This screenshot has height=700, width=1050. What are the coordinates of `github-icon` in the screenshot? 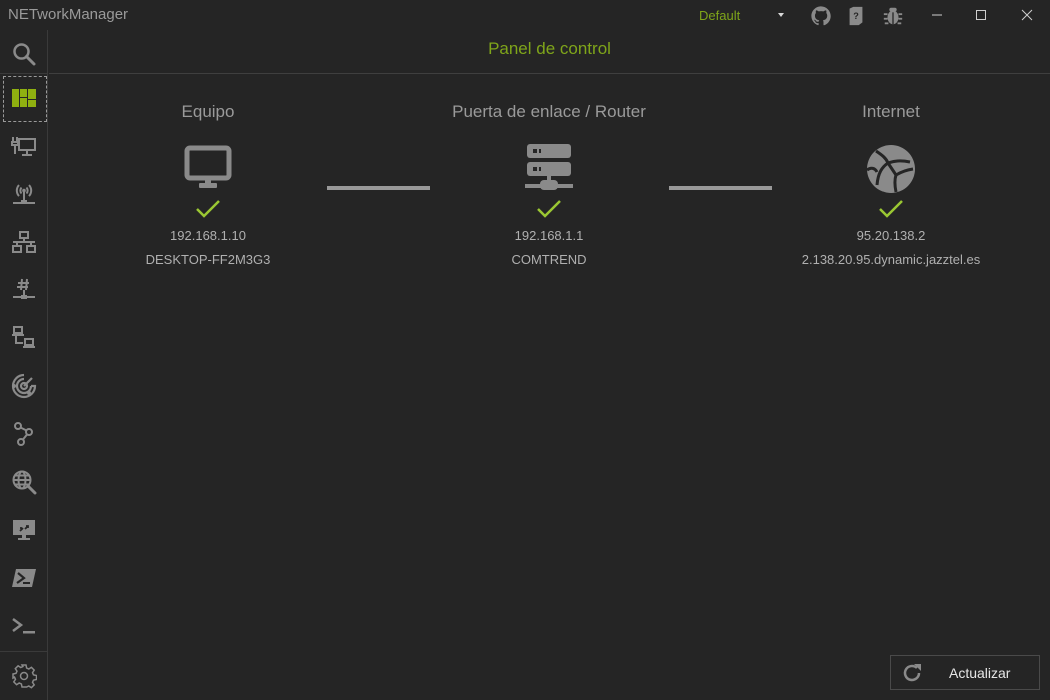 It's located at (821, 16).